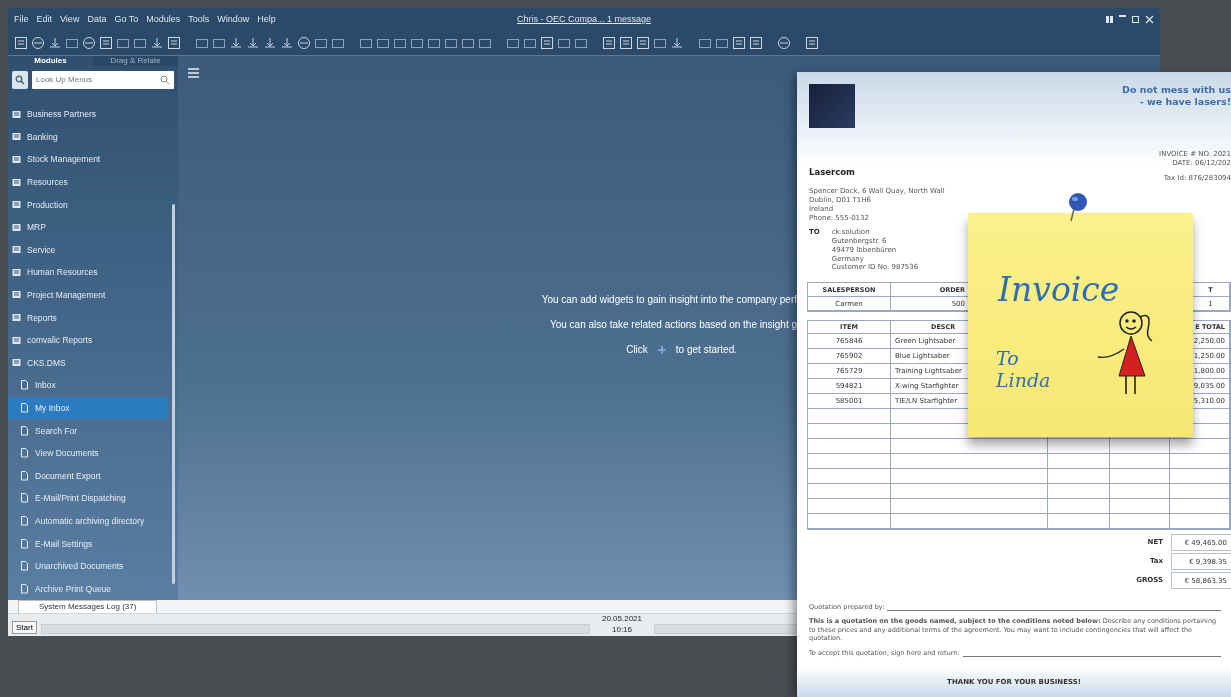 The height and width of the screenshot is (697, 1231). What do you see at coordinates (42, 136) in the screenshot?
I see `sidebar-item-label: Banking` at bounding box center [42, 136].